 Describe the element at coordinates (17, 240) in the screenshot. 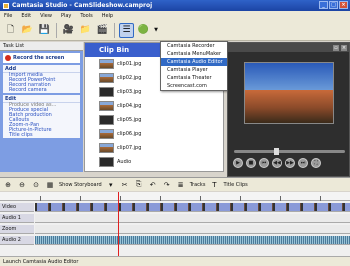

I see `track-label-audio2: Audio 2` at that location.